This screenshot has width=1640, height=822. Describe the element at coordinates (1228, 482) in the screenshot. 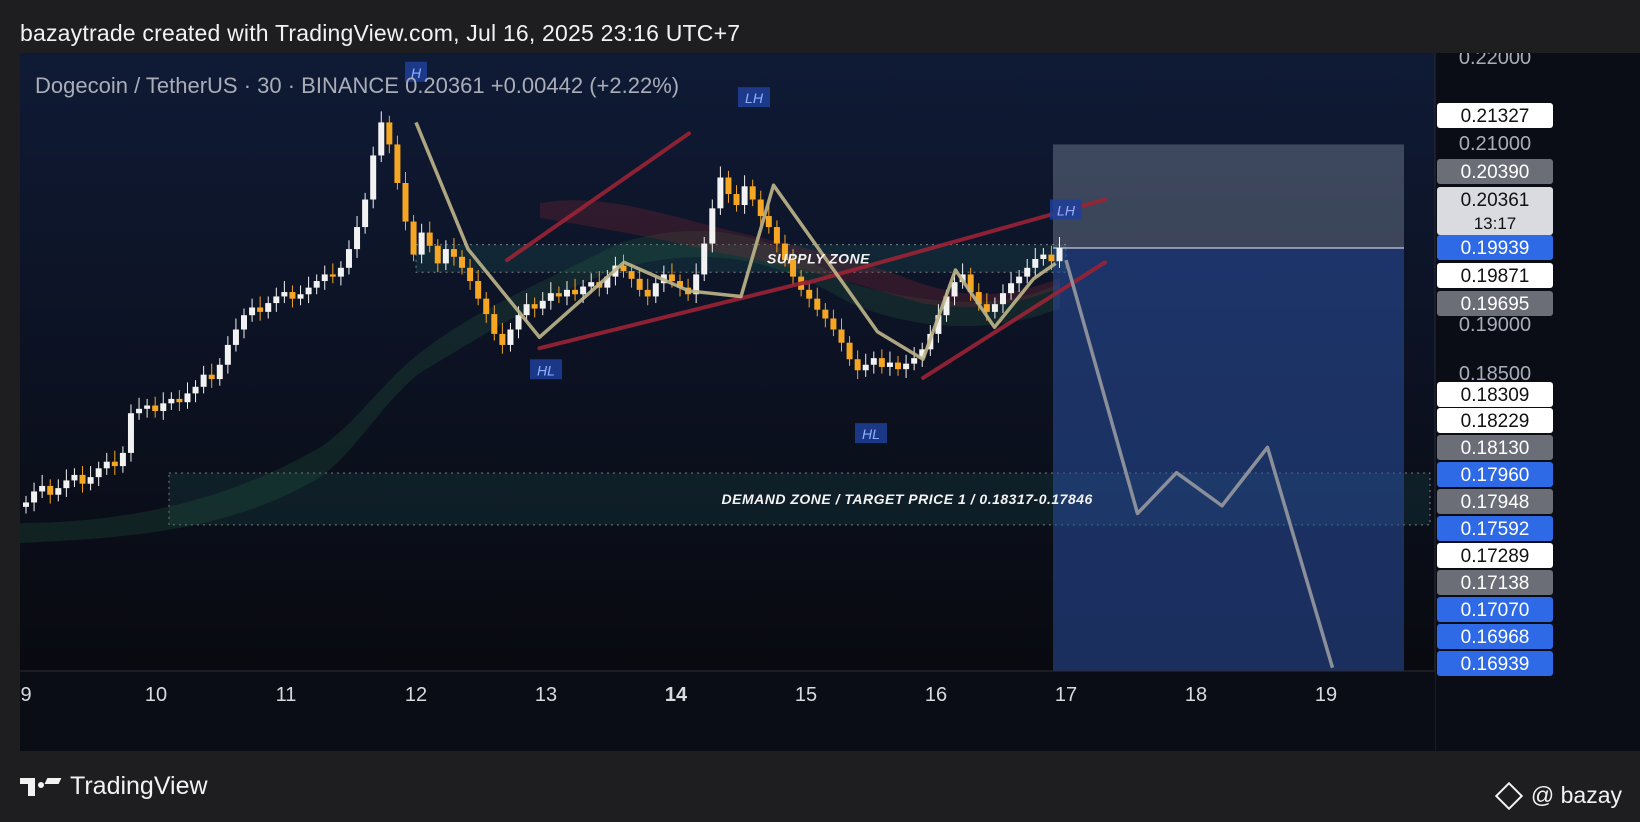

I see `take-profit-area` at that location.